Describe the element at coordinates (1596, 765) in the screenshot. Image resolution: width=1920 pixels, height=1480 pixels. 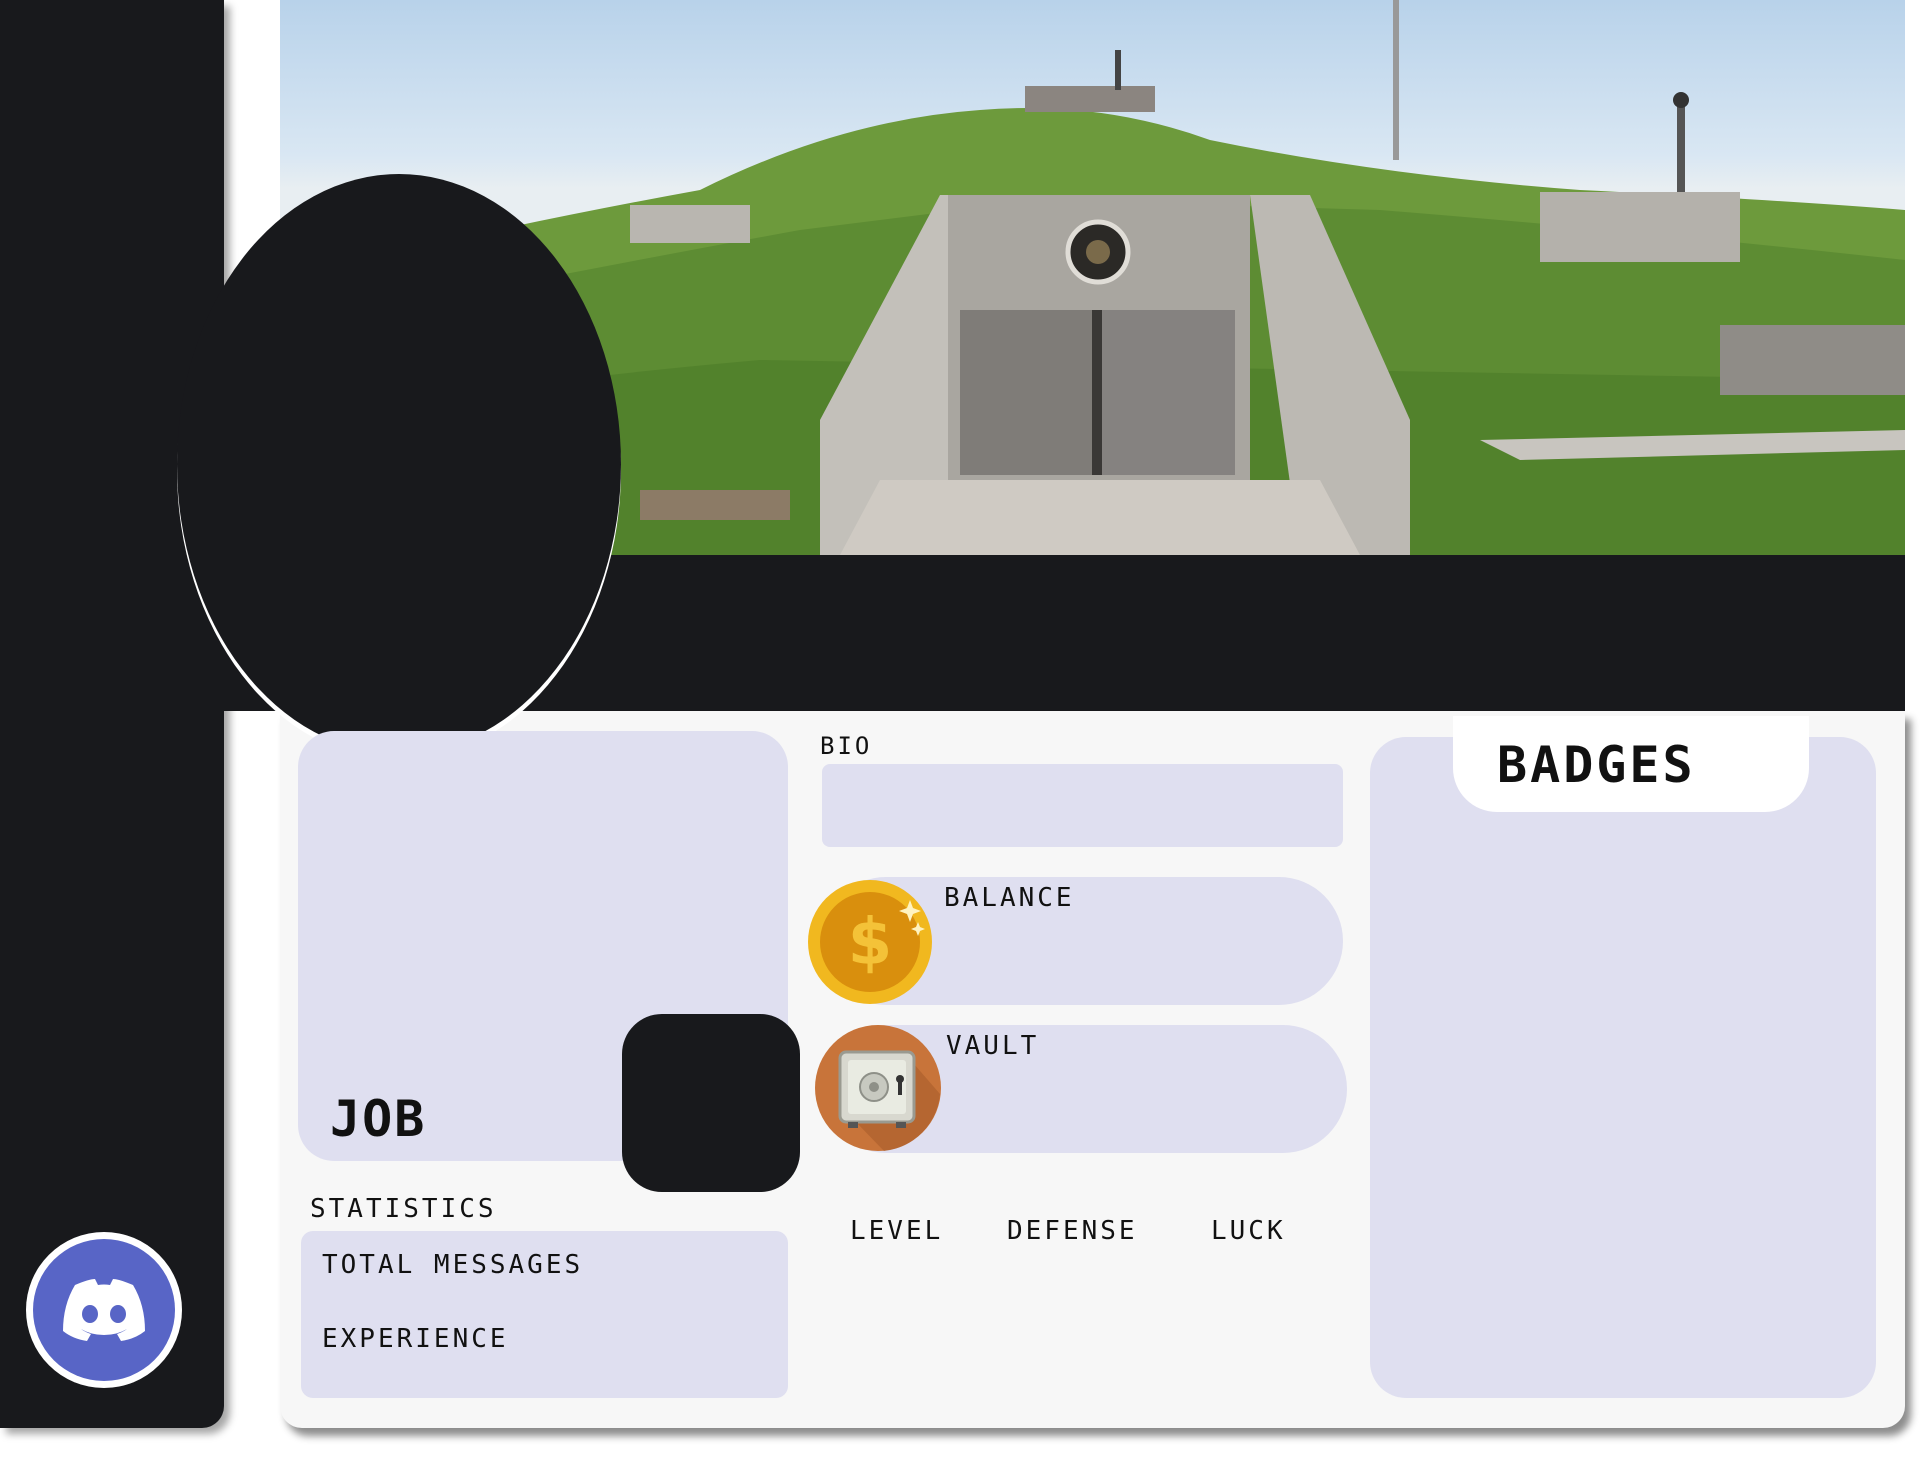
I see `badges-heading: BADGES` at that location.